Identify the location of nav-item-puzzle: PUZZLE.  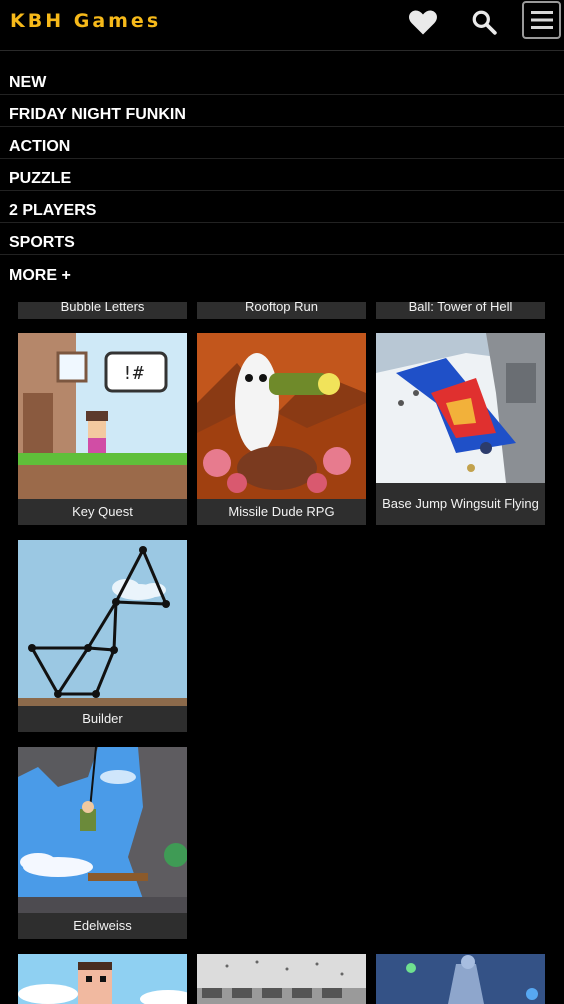
(282, 175).